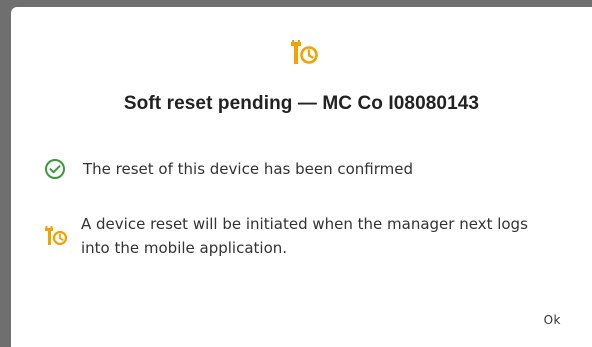 Image resolution: width=592 pixels, height=347 pixels. What do you see at coordinates (55, 169) in the screenshot?
I see `check-circle-icon` at bounding box center [55, 169].